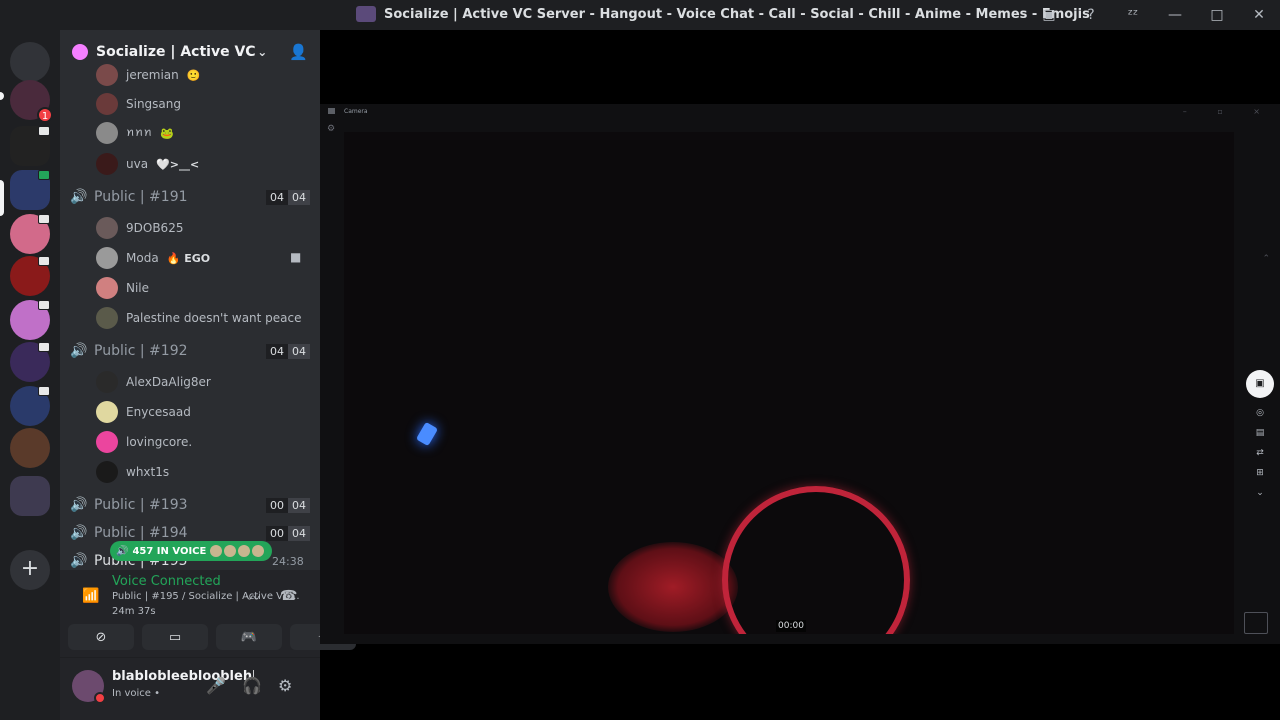 The width and height of the screenshot is (1280, 720). What do you see at coordinates (1260, 473) in the screenshot?
I see `grid-icon: ⊞` at bounding box center [1260, 473].